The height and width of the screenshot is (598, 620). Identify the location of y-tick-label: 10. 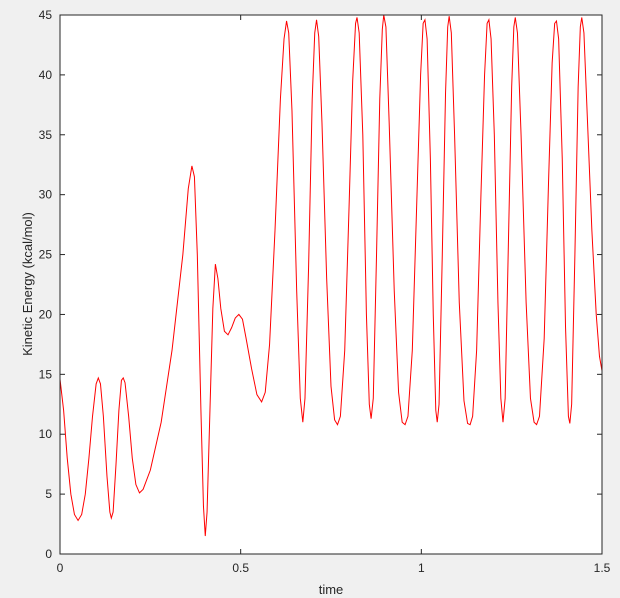
(46, 434).